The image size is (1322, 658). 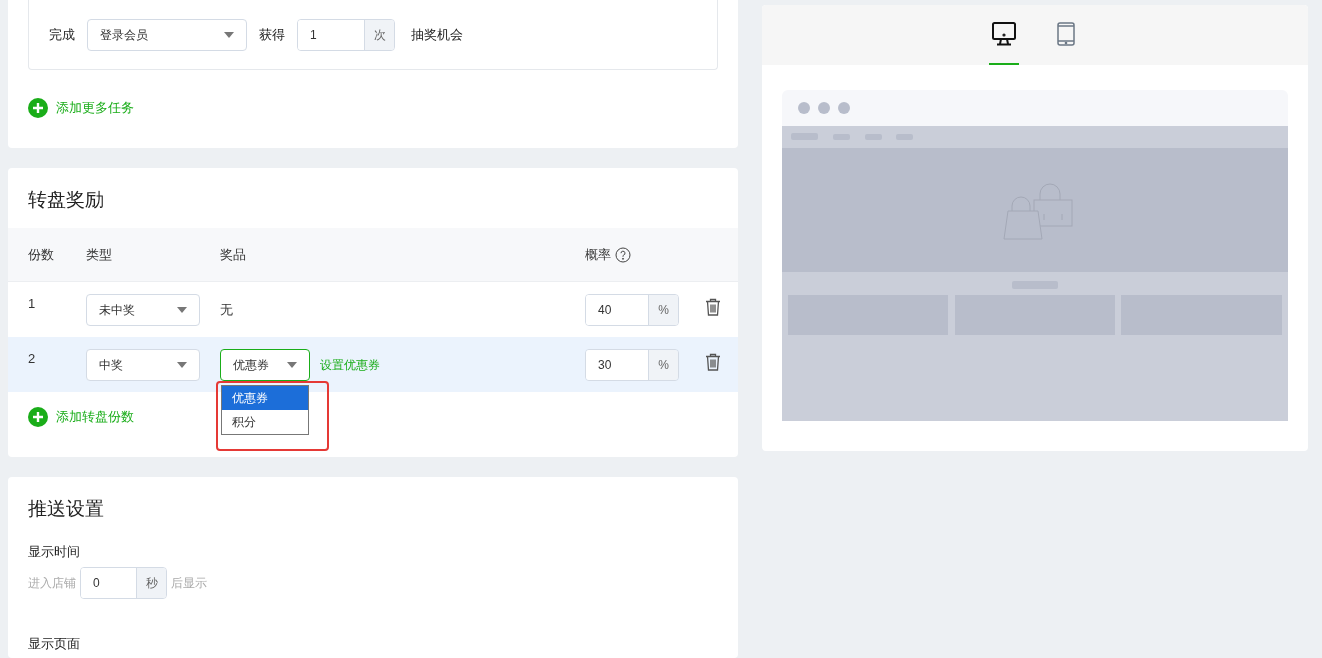 I want to click on section-title: 转盘奖励, so click(x=66, y=200).